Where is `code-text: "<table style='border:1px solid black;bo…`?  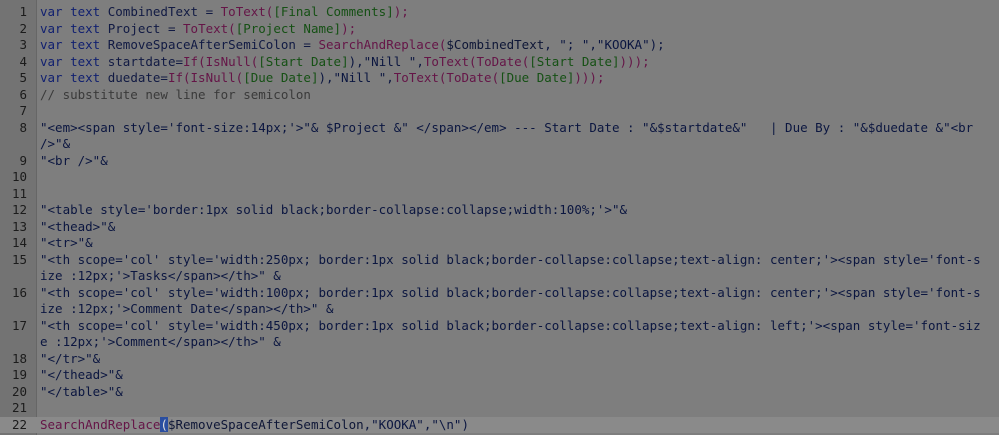
code-text: "<table style='border:1px solid black;bo… is located at coordinates (519, 210).